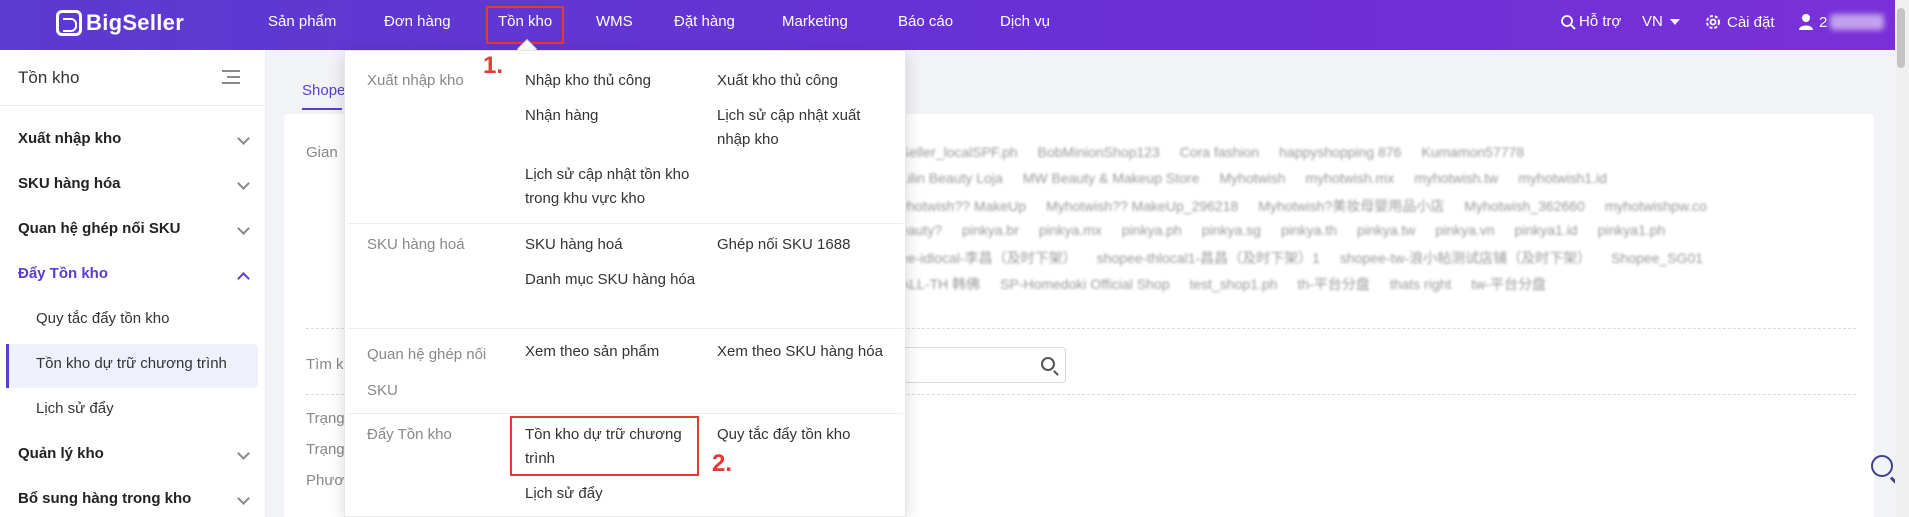 This screenshot has width=1909, height=517. I want to click on dropdown-group-label: SKU hàng hoá, so click(416, 244).